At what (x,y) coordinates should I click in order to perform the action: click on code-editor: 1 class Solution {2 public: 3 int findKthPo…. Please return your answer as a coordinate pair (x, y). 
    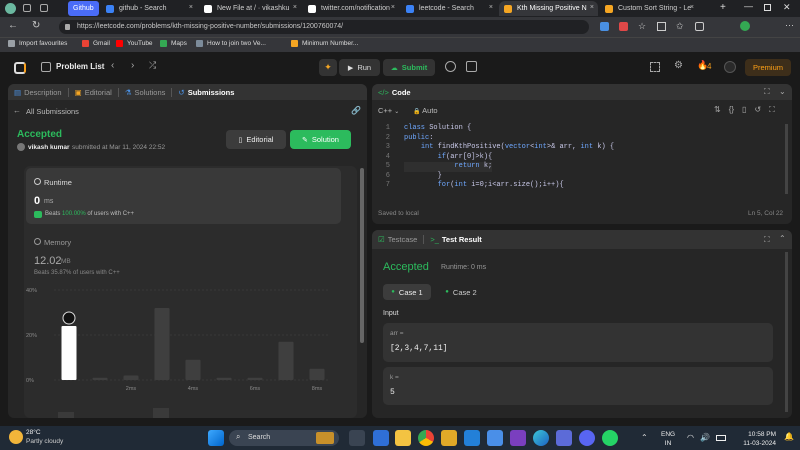
    Looking at the image, I should click on (582, 164).